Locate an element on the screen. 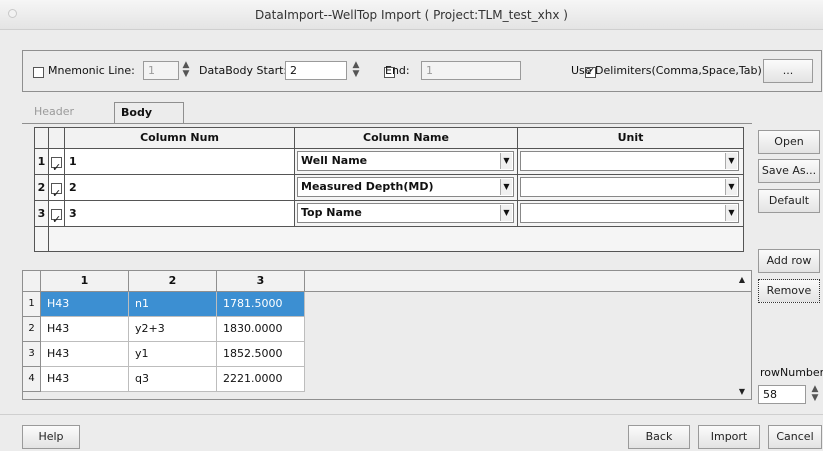  row-number-spinner: ▲ ▼ is located at coordinates (815, 394).